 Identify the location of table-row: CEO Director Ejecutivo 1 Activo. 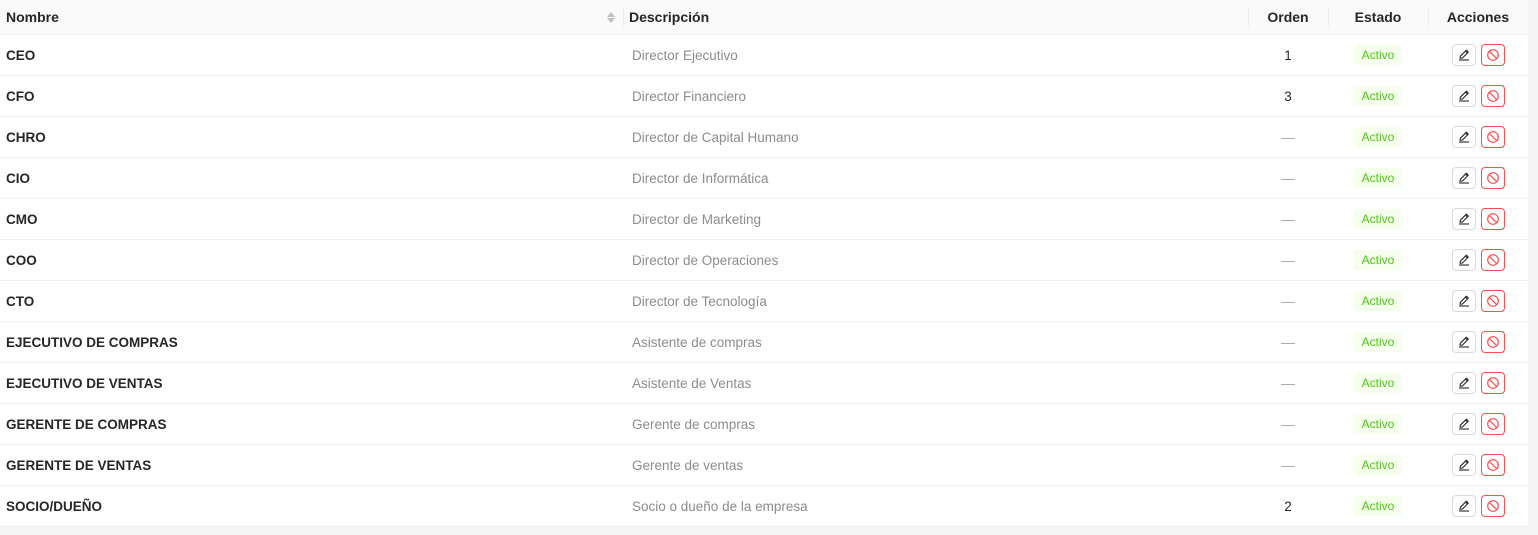
(764, 55).